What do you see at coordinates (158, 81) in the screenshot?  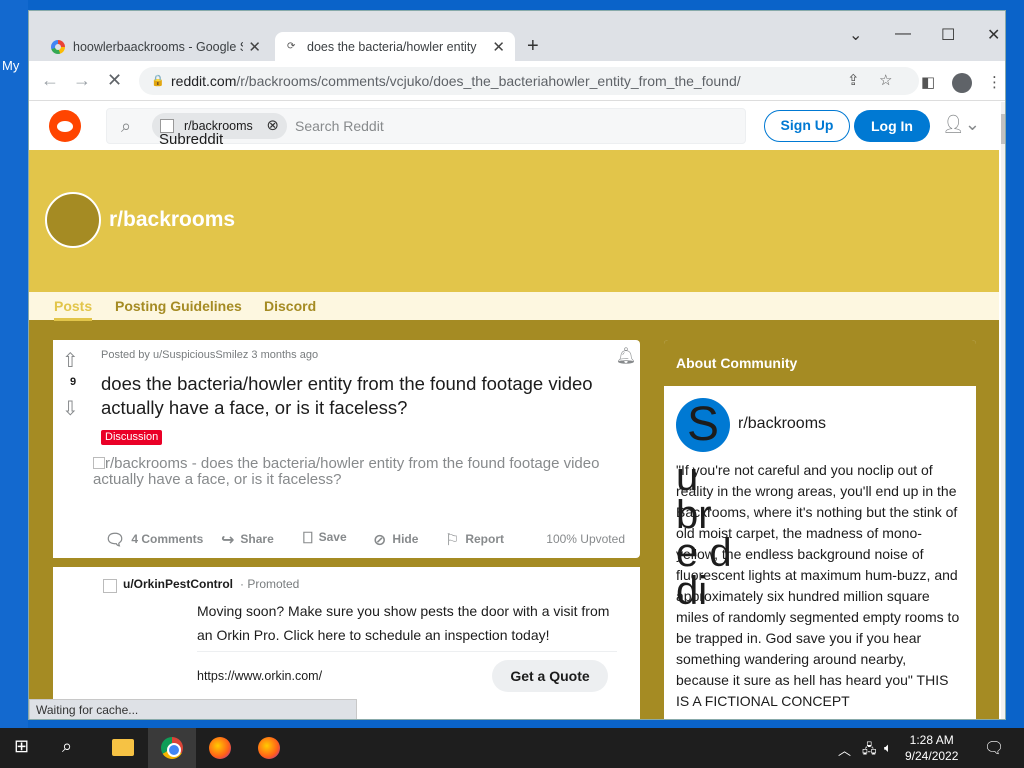 I see `lock-icon: 🔒` at bounding box center [158, 81].